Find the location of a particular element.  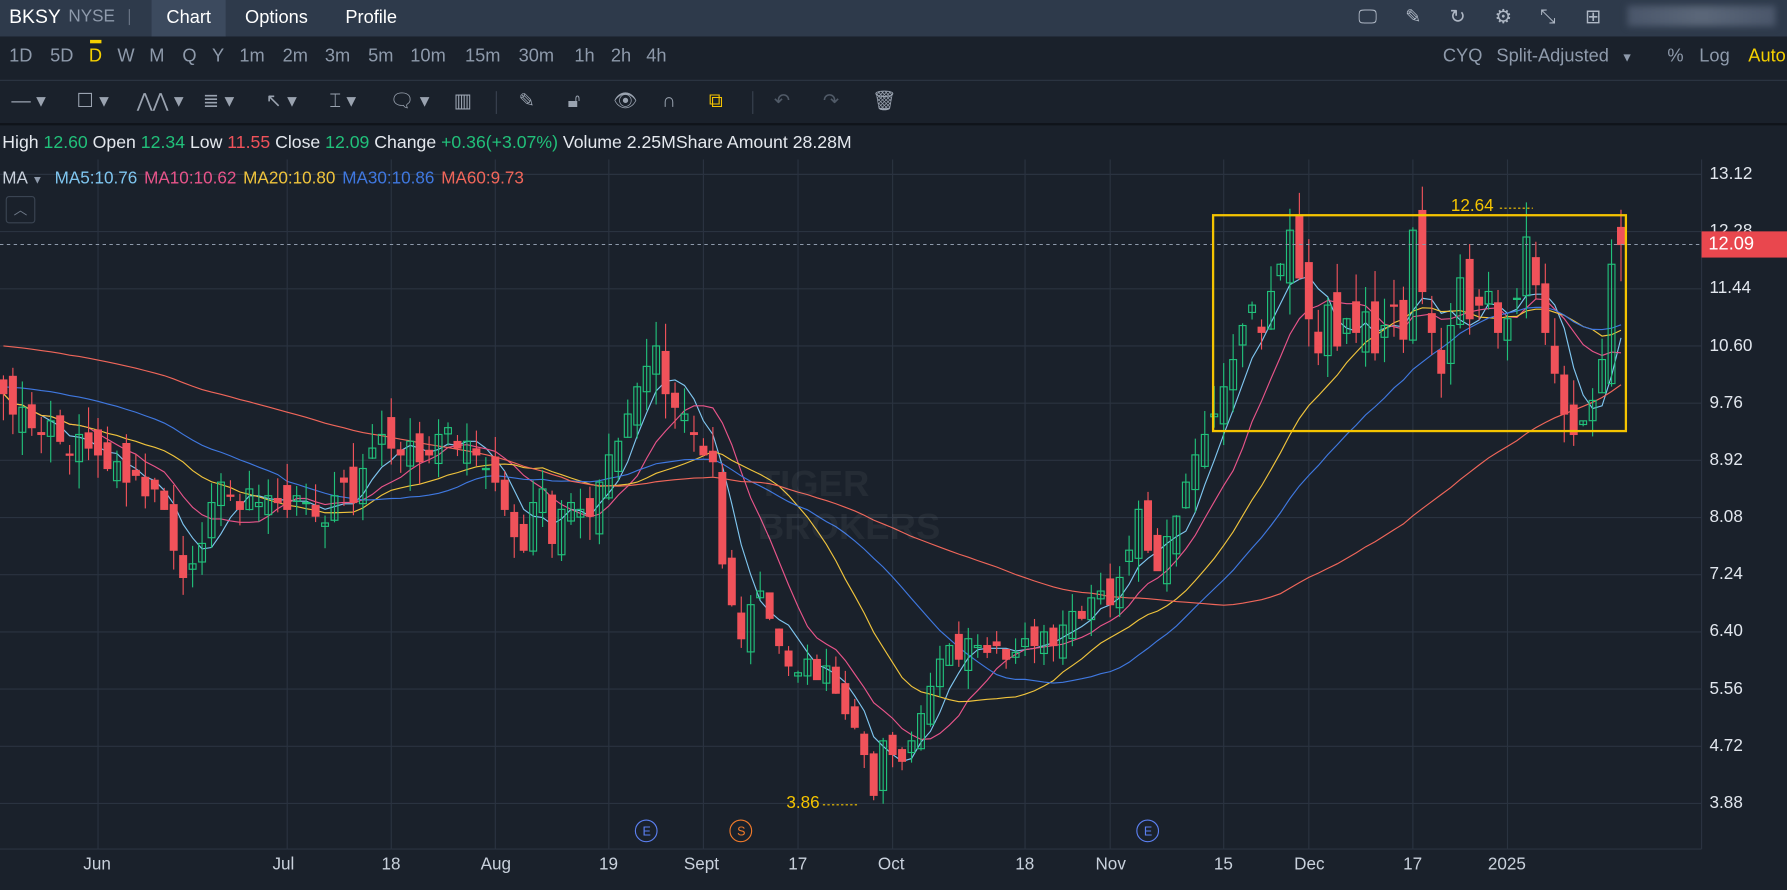

open-label: Open is located at coordinates (114, 143).